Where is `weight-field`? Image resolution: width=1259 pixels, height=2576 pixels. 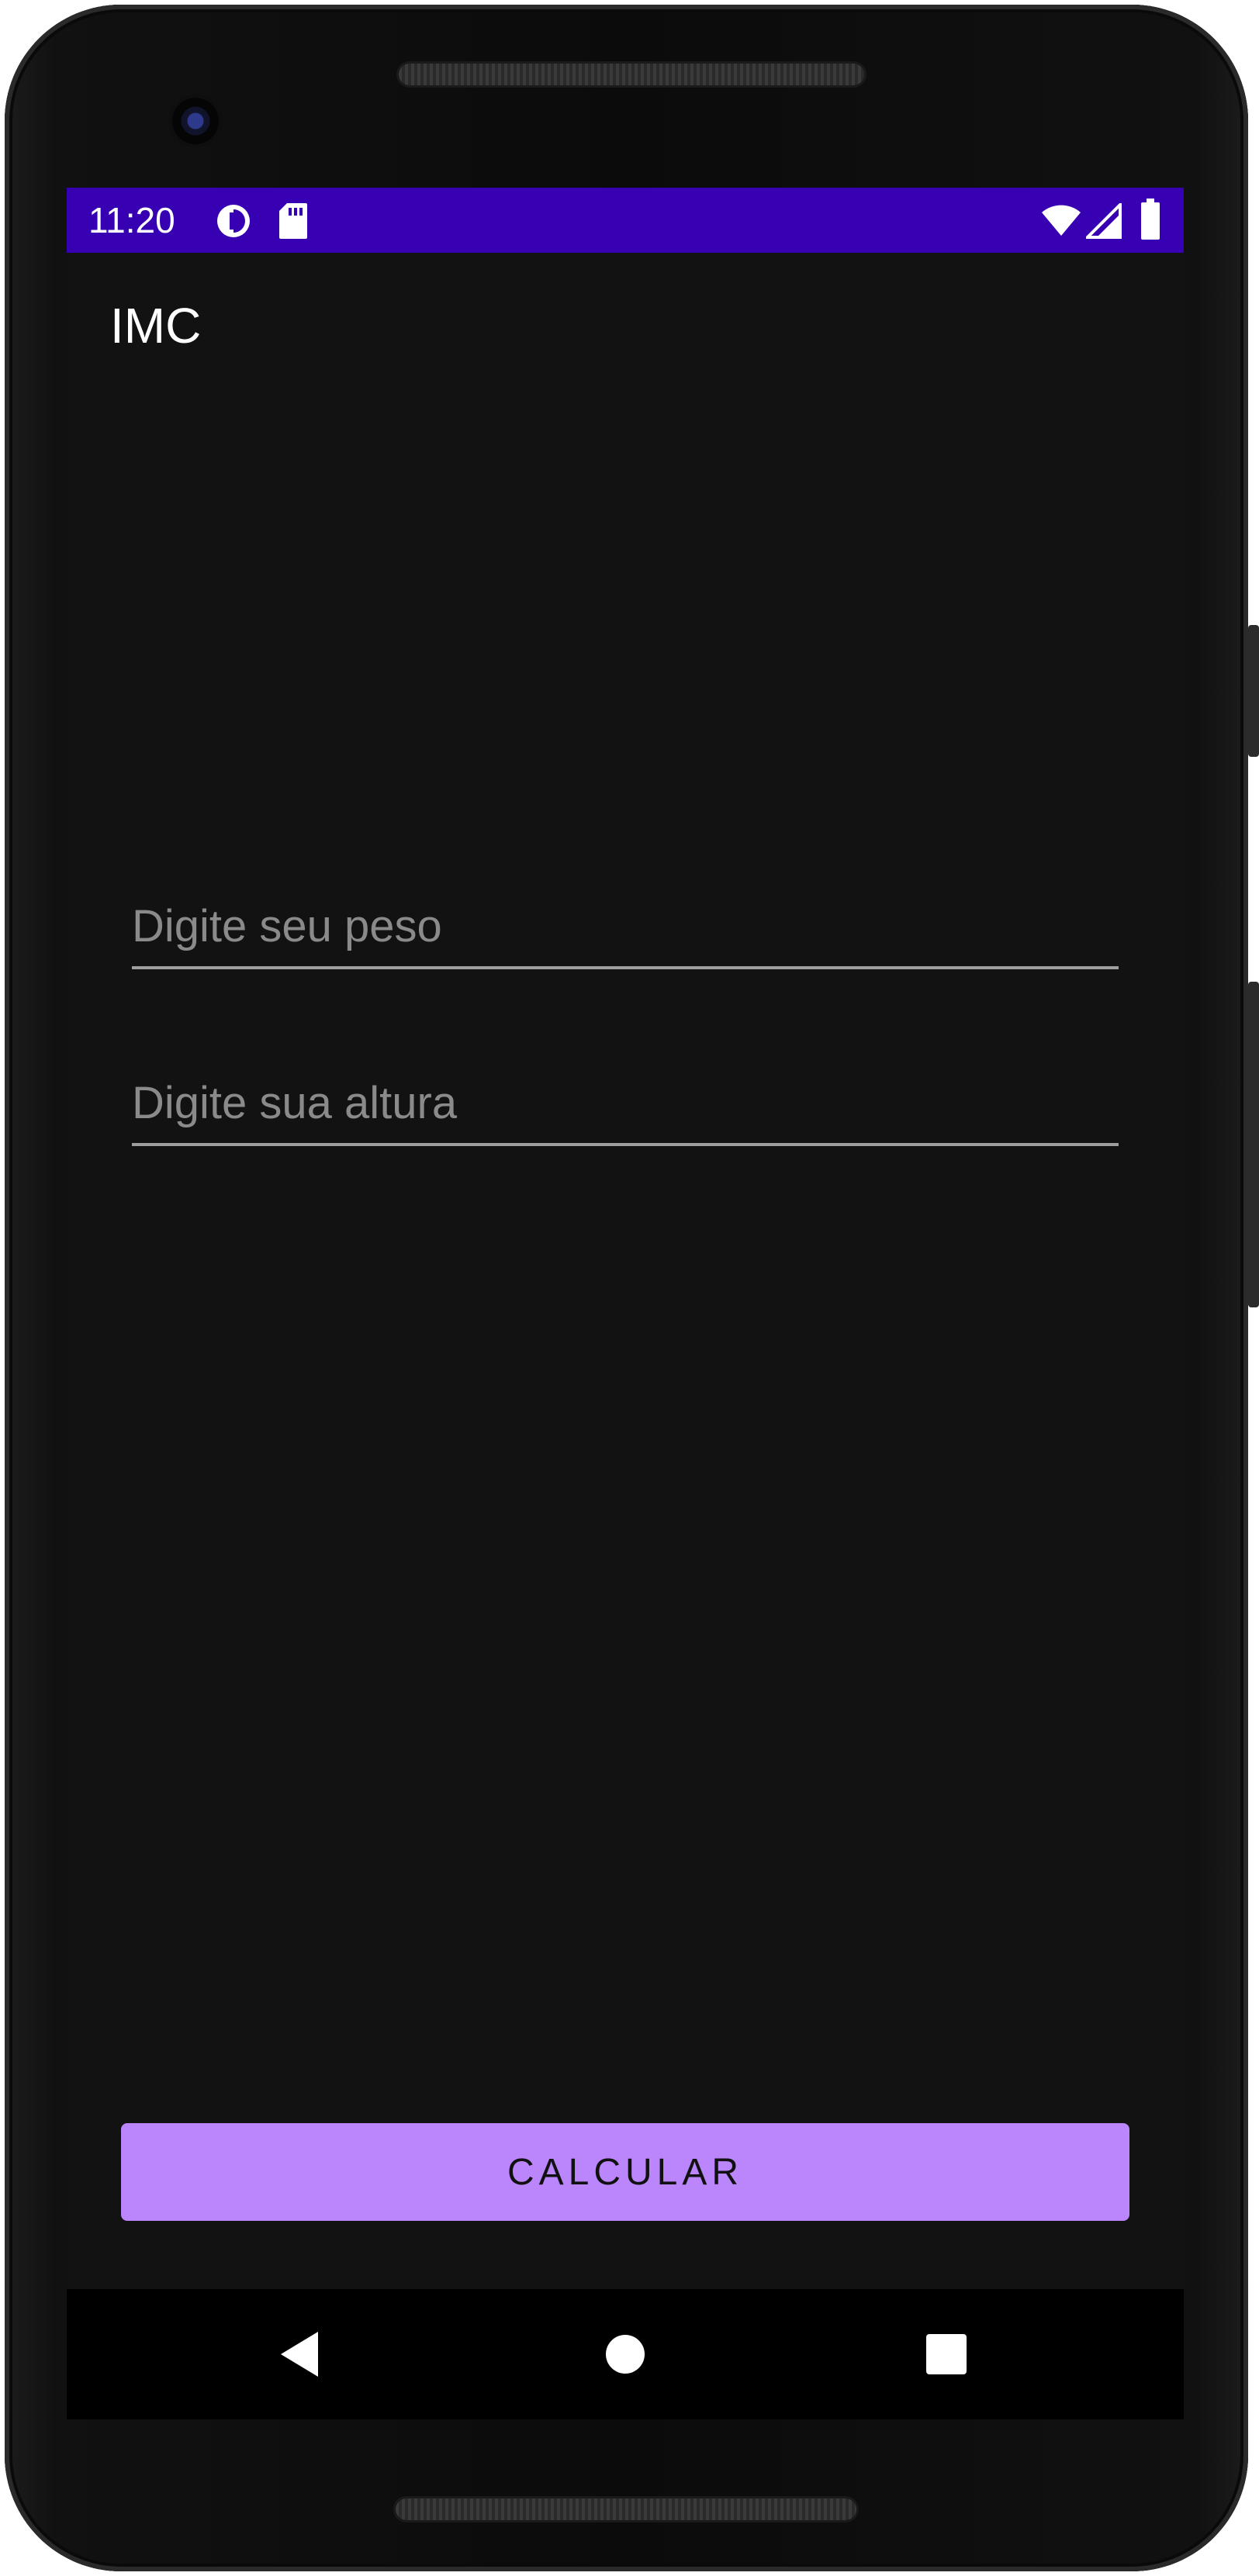
weight-field is located at coordinates (625, 925).